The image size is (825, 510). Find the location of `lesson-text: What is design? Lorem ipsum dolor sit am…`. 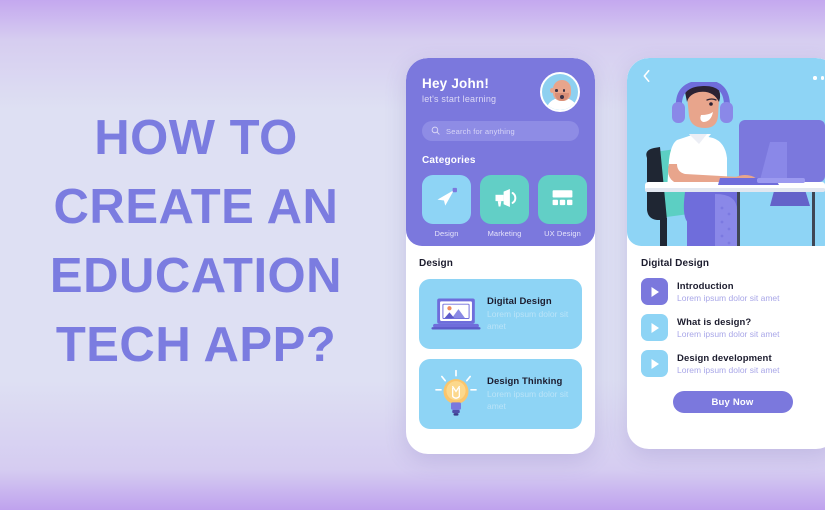

lesson-text: What is design? Lorem ipsum dolor sit am… is located at coordinates (728, 328).